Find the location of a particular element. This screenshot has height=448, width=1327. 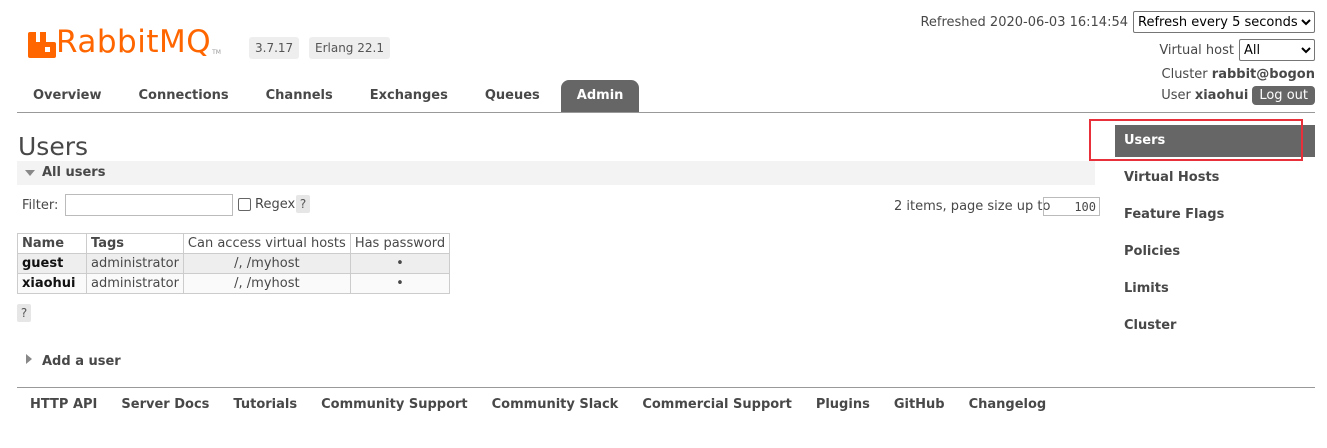

sidebar-item-policies: Policies is located at coordinates (1215, 253).